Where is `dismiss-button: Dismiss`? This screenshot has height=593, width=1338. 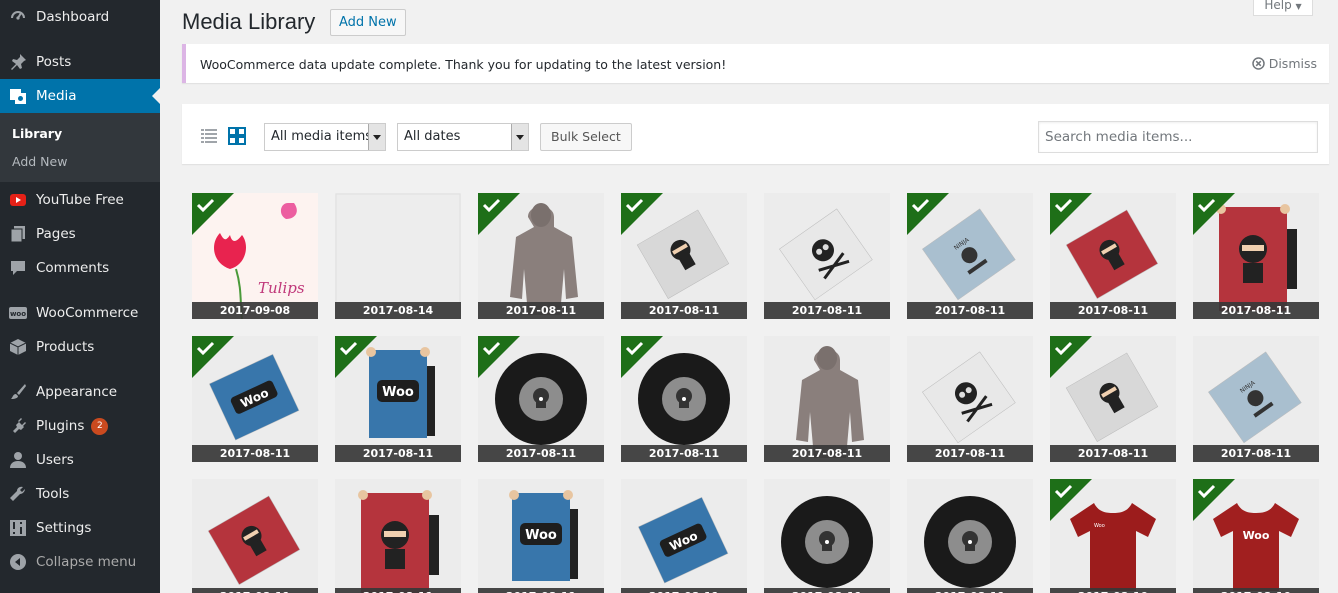
dismiss-button: Dismiss is located at coordinates (1284, 63).